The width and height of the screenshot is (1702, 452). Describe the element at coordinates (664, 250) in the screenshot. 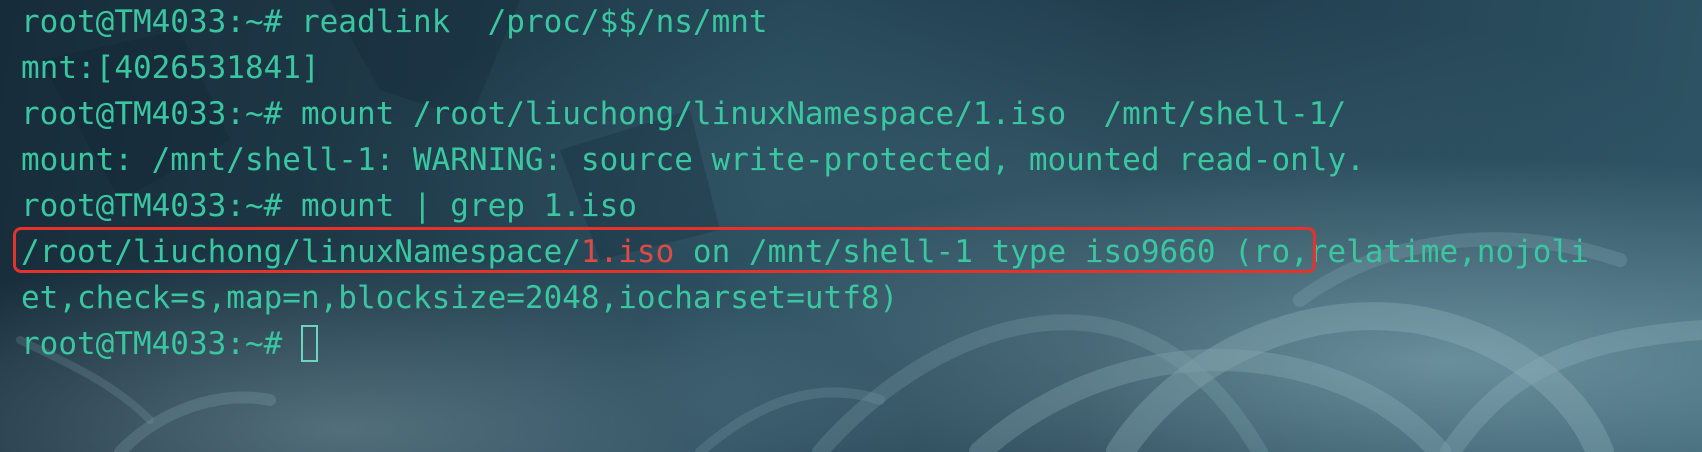

I see `annotation-highlight-box` at that location.